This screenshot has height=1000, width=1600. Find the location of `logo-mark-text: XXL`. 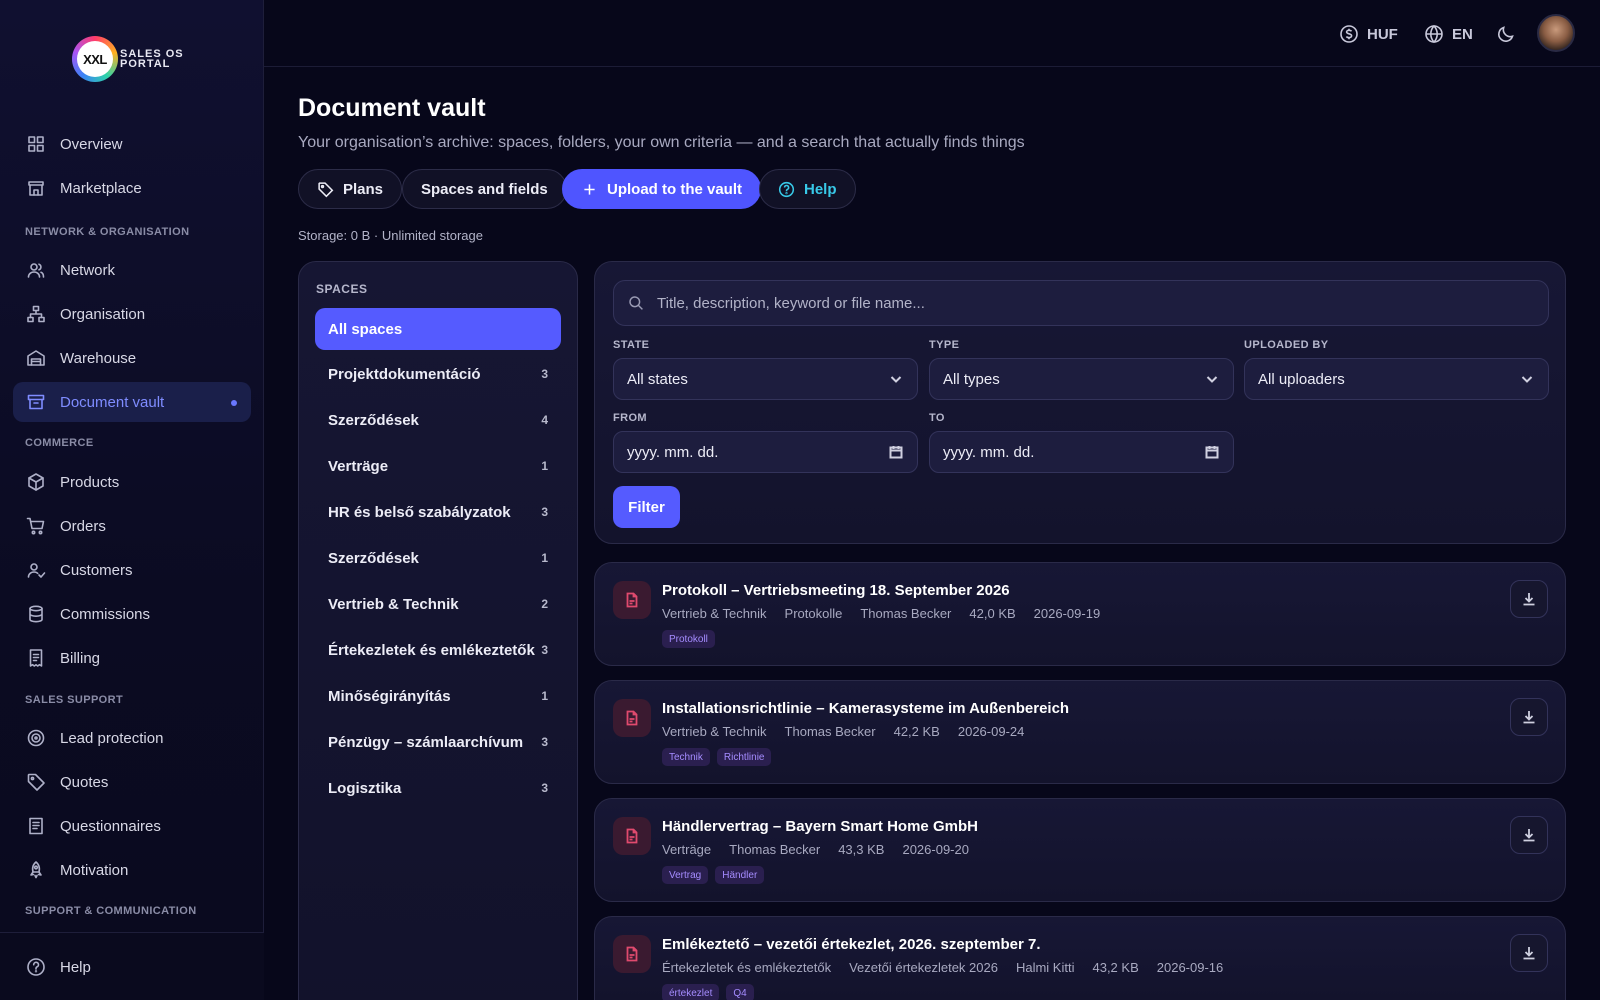

logo-mark-text: XXL is located at coordinates (95, 59).